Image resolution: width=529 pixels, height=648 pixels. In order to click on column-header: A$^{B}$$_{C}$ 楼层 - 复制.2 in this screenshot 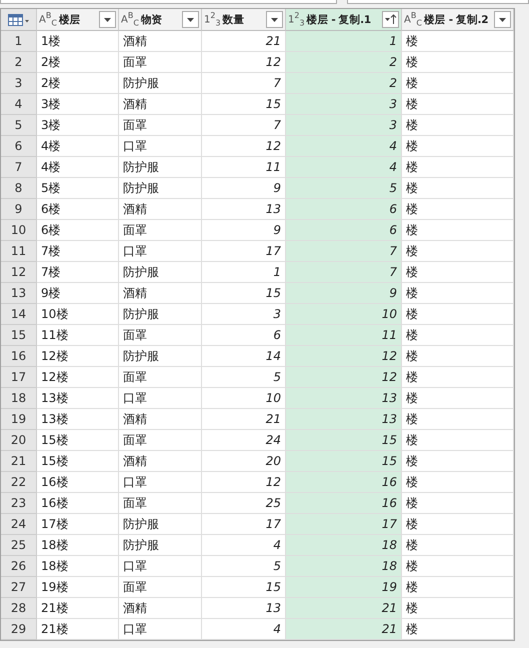, I will do `click(458, 20)`.